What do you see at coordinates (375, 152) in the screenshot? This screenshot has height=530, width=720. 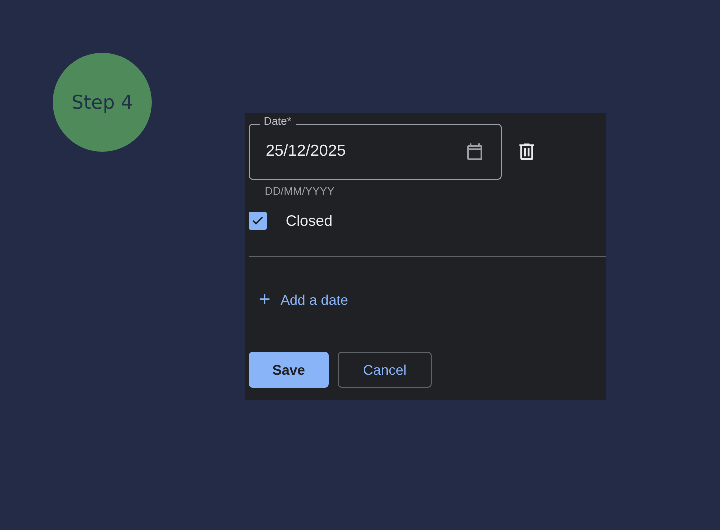 I see `date-field: 25/12/2025` at bounding box center [375, 152].